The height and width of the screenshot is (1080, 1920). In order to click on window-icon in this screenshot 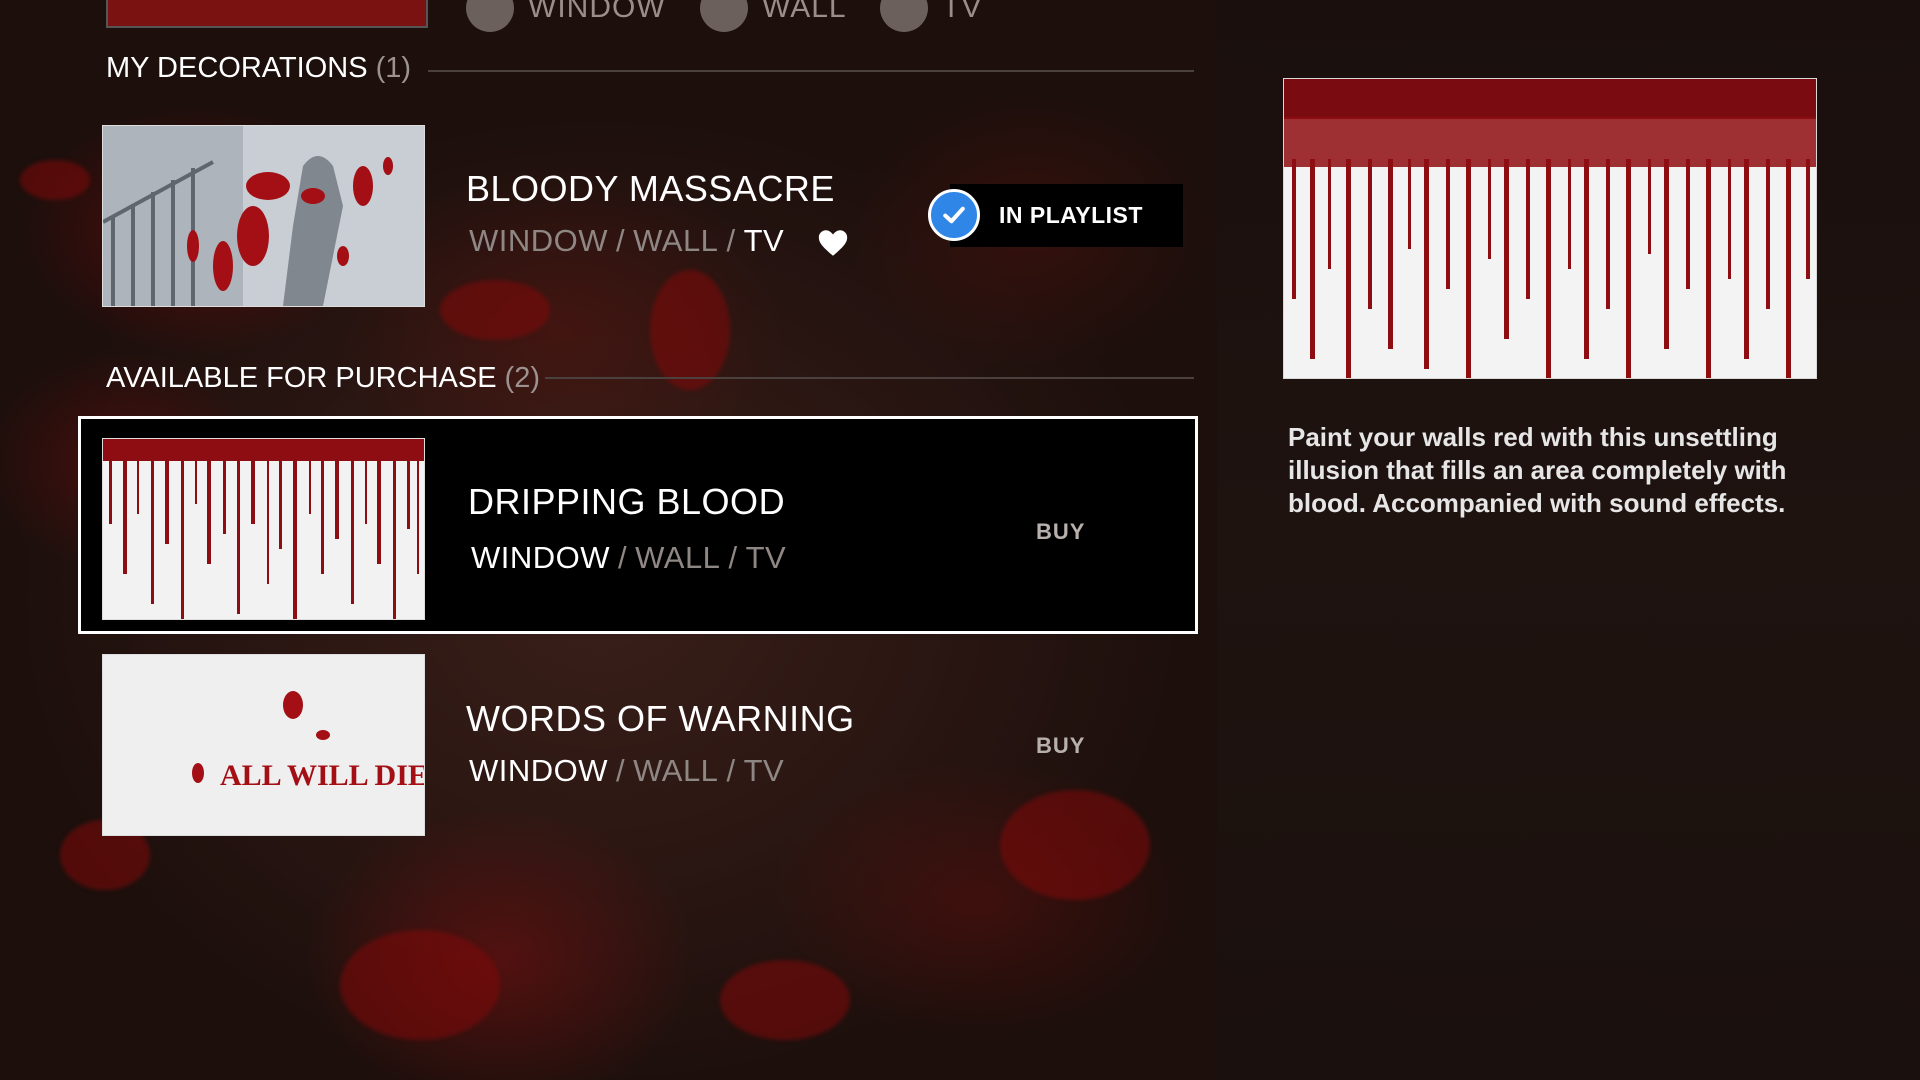, I will do `click(490, 16)`.